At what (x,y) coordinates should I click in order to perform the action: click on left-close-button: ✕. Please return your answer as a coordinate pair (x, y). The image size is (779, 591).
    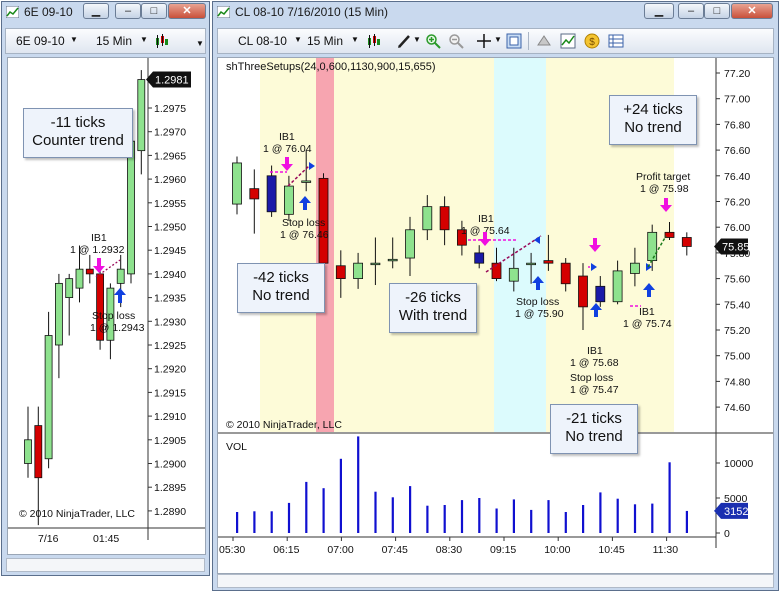
    Looking at the image, I should click on (187, 11).